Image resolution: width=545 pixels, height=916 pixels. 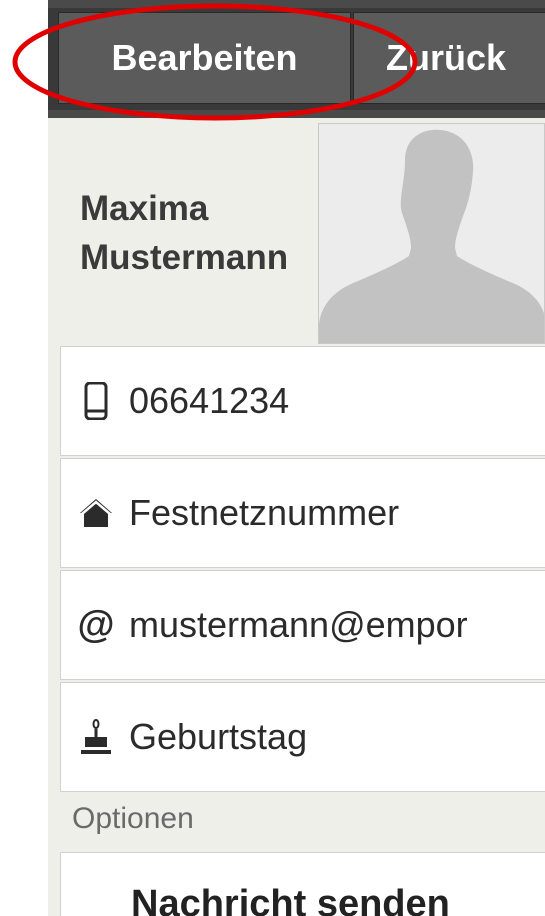 I want to click on toolbar: Bearbeiten Zurück, so click(x=296, y=59).